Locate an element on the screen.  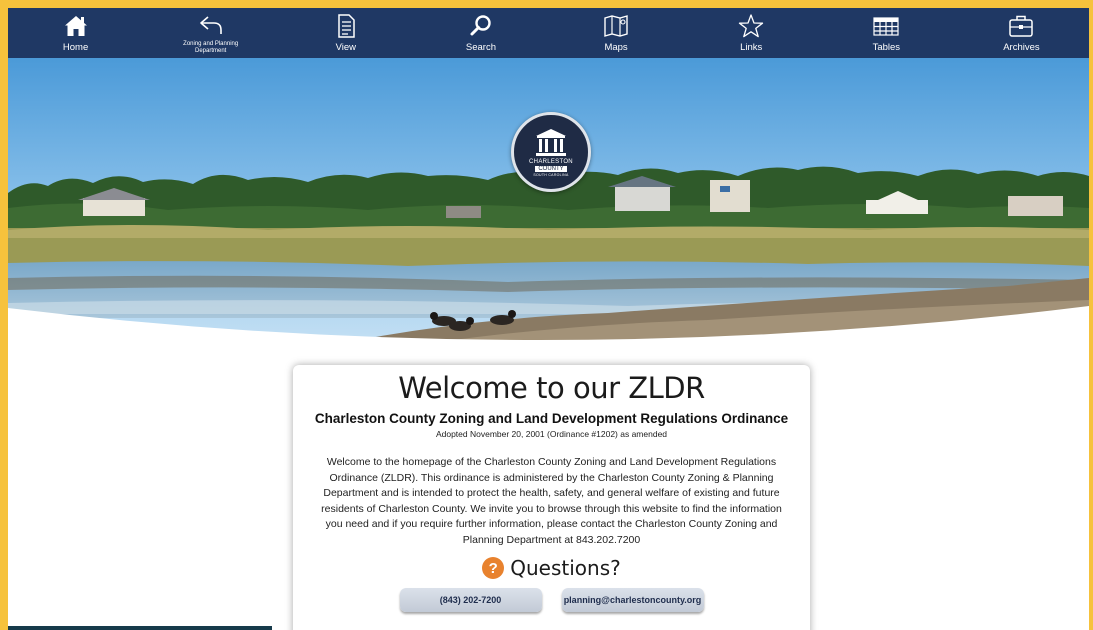
top-navigation: Home Zoning and Planning Department View is located at coordinates (548, 33).